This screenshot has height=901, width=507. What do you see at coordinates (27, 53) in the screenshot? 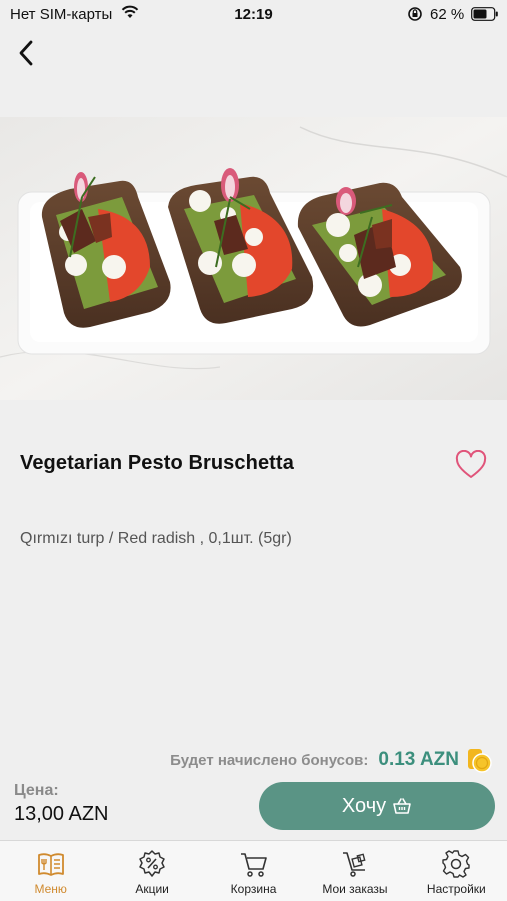
I see `back-chevron-icon` at bounding box center [27, 53].